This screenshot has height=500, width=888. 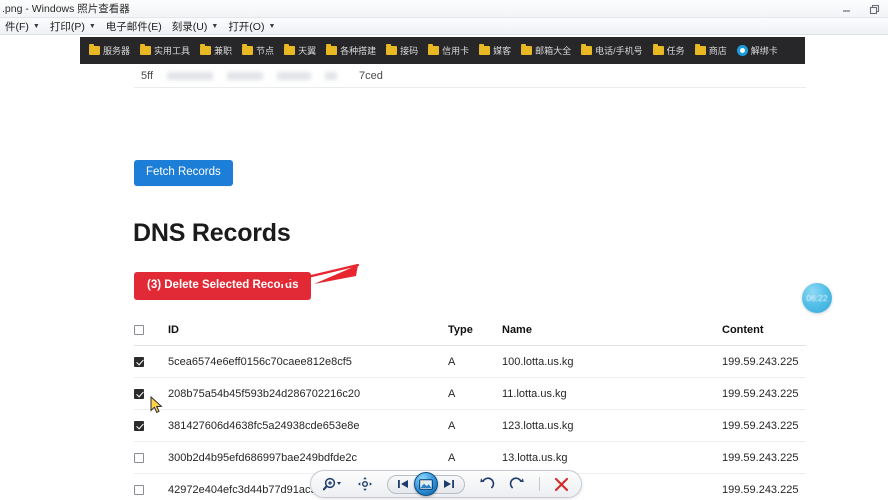 What do you see at coordinates (502, 51) in the screenshot?
I see `bookmark-label: 媒客` at bounding box center [502, 51].